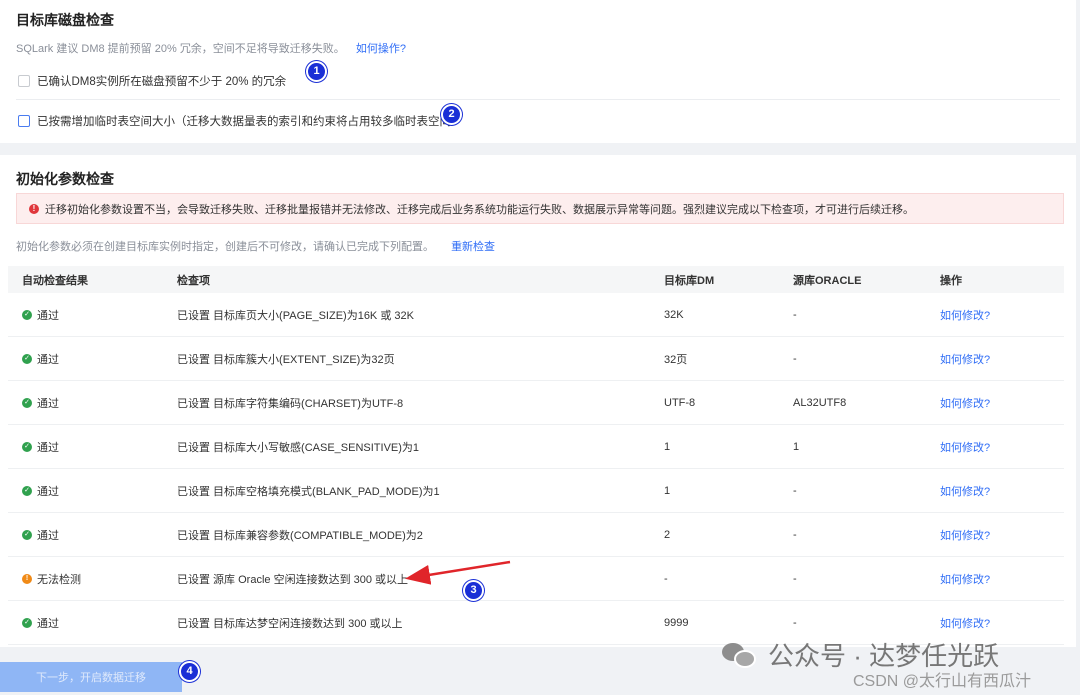 The height and width of the screenshot is (695, 1080). I want to click on how-to-operate-link: 如何操作?, so click(381, 49).